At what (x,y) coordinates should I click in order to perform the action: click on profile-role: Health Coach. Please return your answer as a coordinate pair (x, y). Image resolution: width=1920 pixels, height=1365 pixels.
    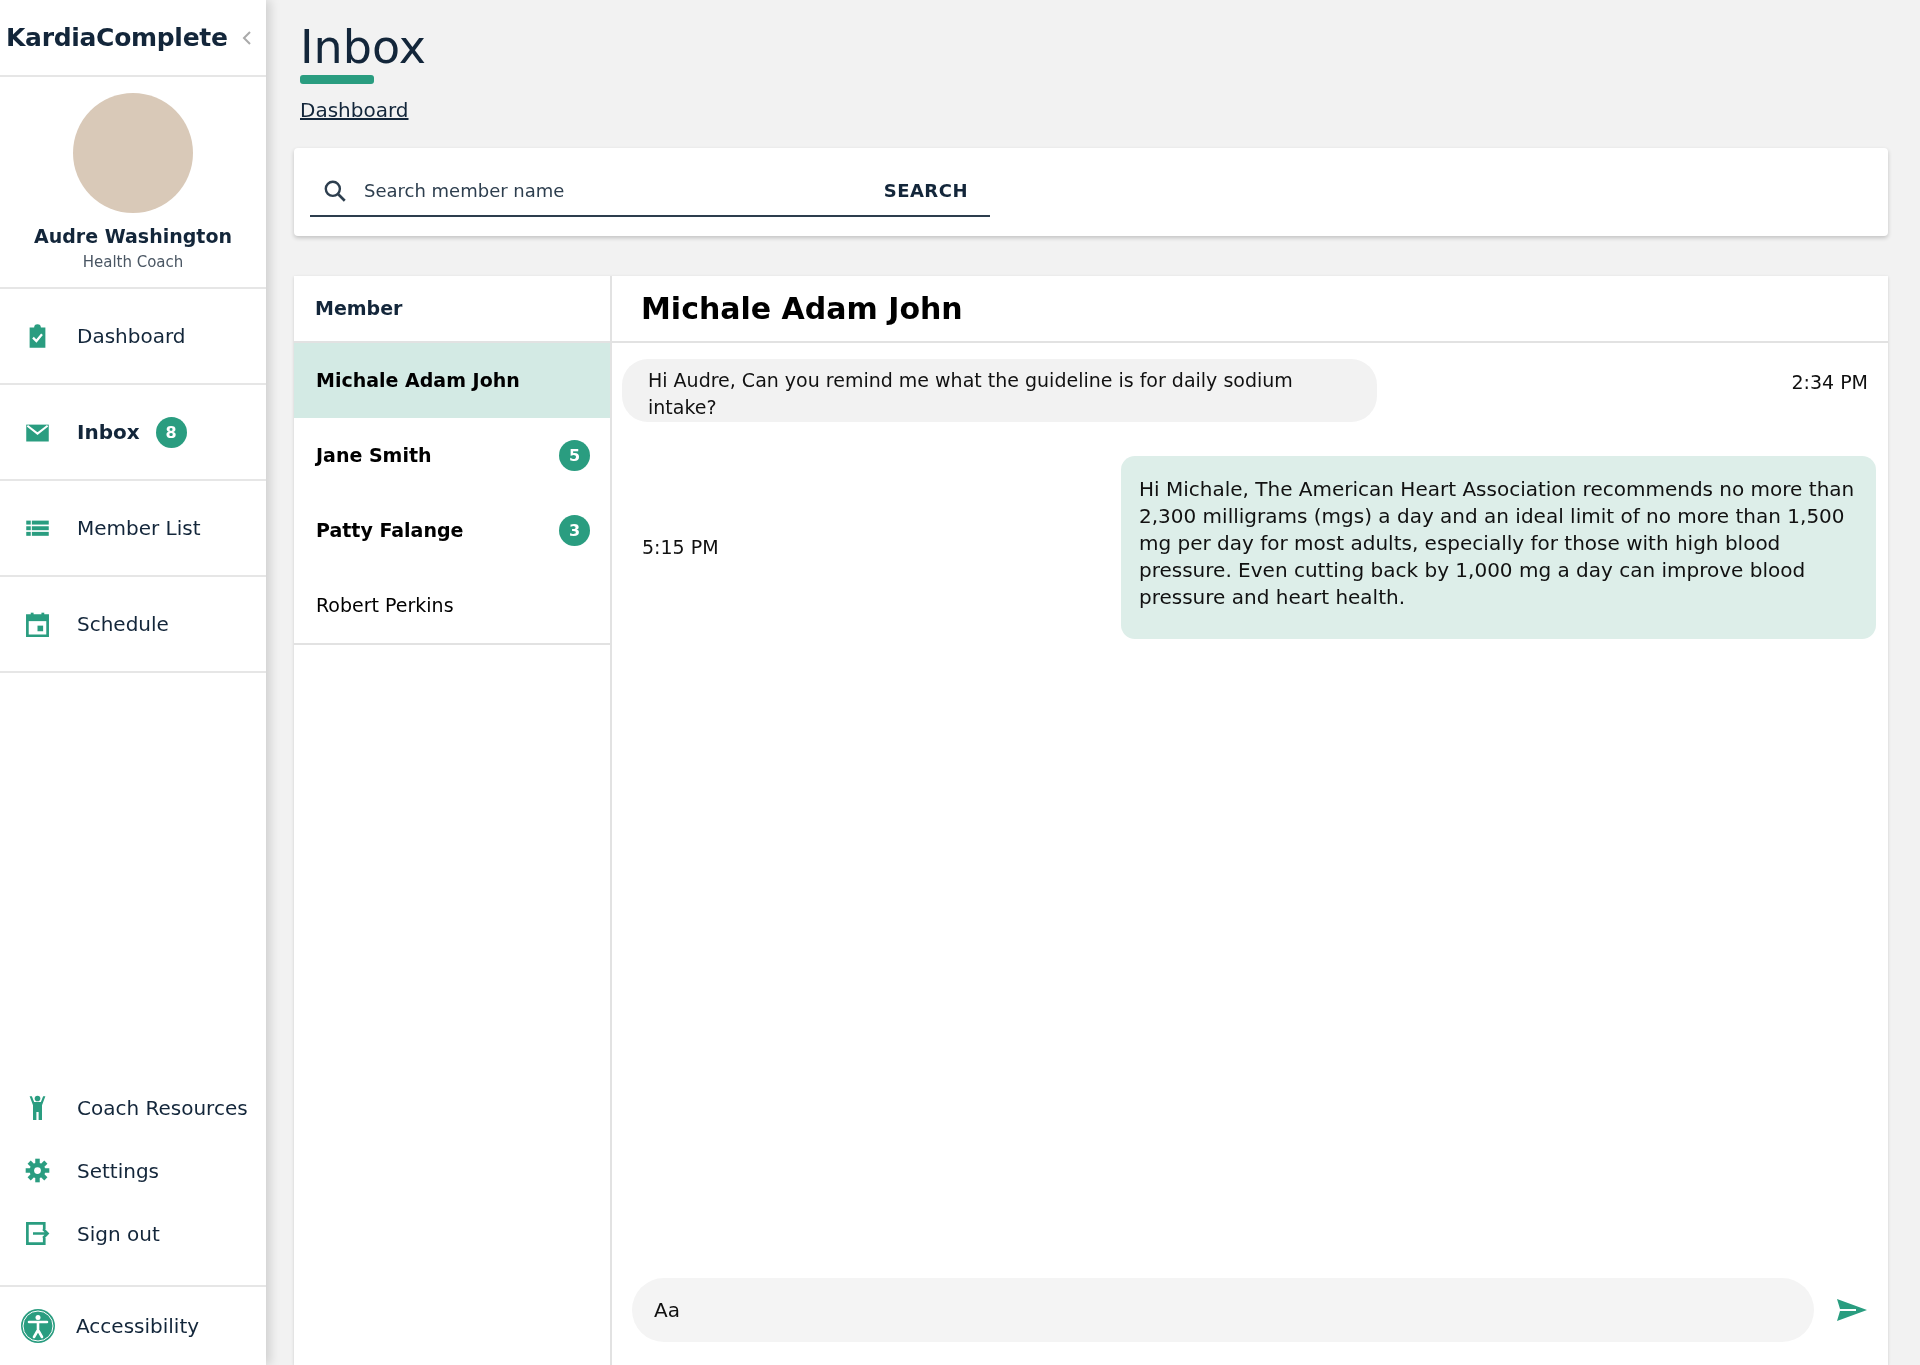
    Looking at the image, I should click on (133, 262).